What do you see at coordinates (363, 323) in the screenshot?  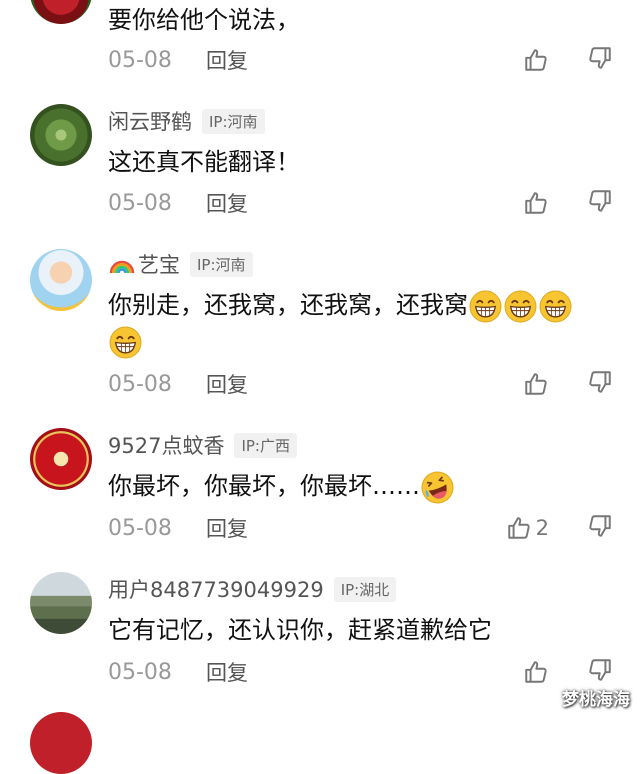 I see `comment-text: 你别走，还我窝，还我窝，还我窝` at bounding box center [363, 323].